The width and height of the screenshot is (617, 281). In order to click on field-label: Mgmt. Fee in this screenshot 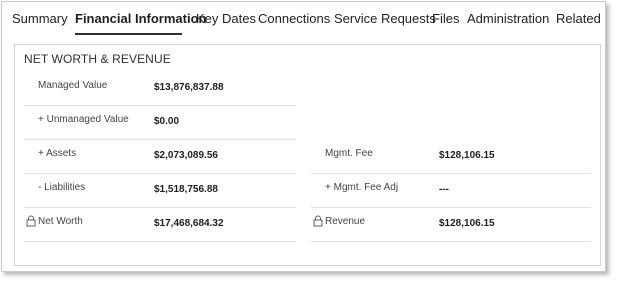, I will do `click(349, 153)`.